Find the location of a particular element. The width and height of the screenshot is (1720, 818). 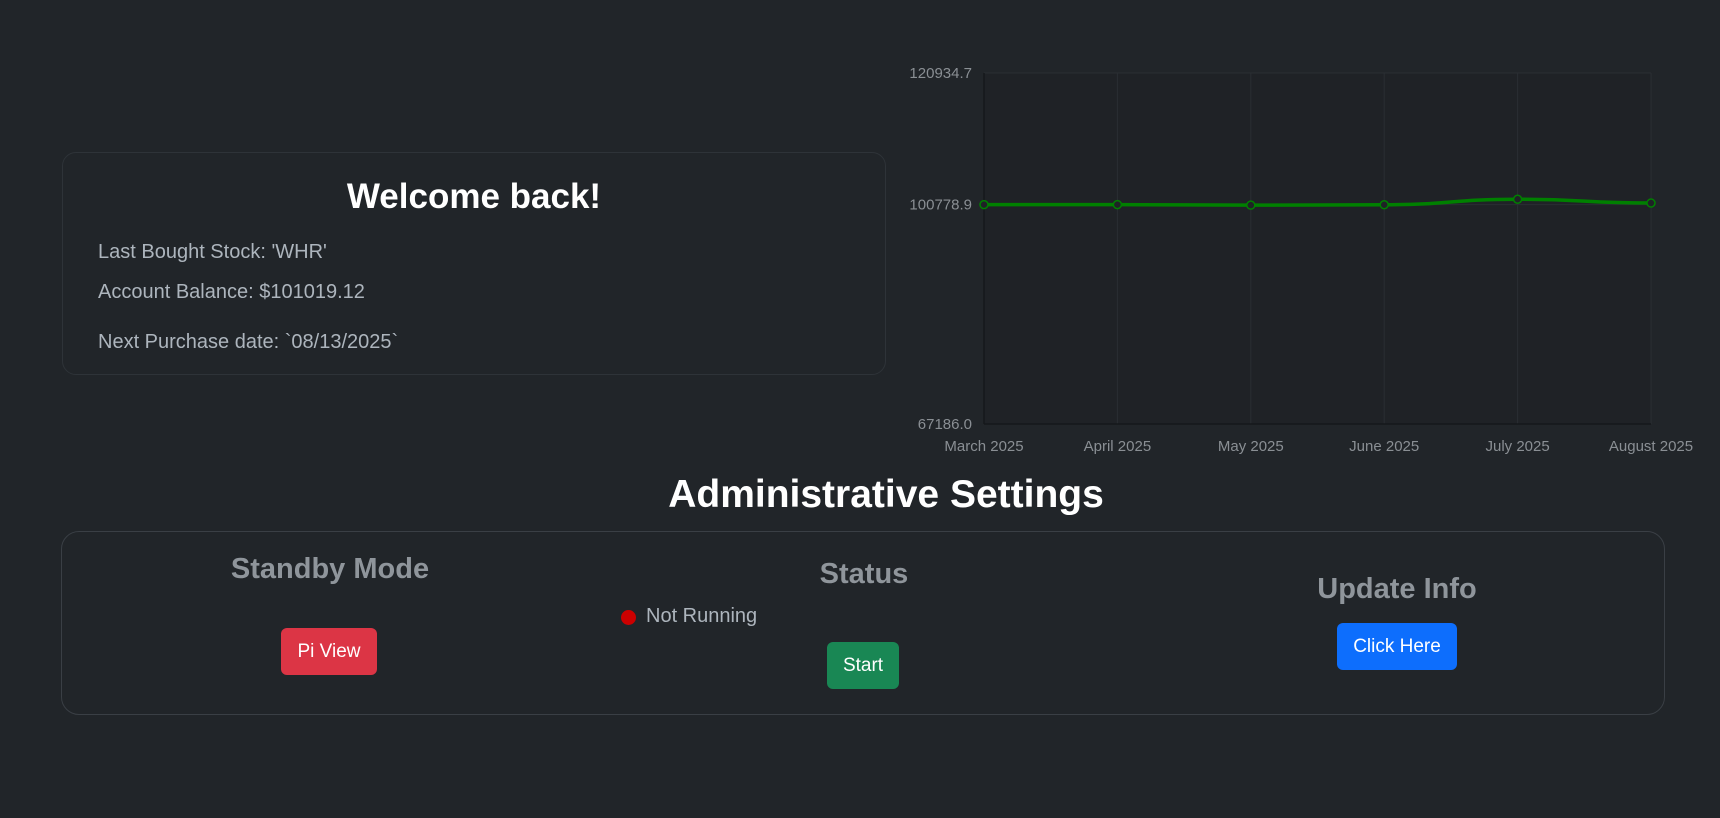

chart-y-tick-label: 120934.7 is located at coordinates (940, 73).